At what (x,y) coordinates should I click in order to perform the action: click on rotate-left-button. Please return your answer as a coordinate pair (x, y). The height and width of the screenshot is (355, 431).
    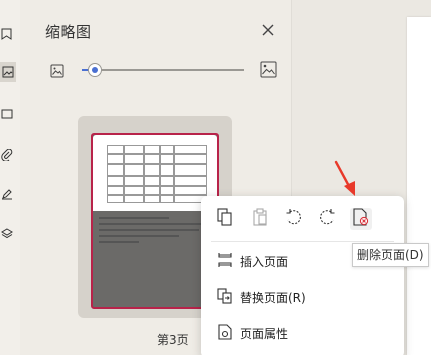
    Looking at the image, I should click on (294, 219).